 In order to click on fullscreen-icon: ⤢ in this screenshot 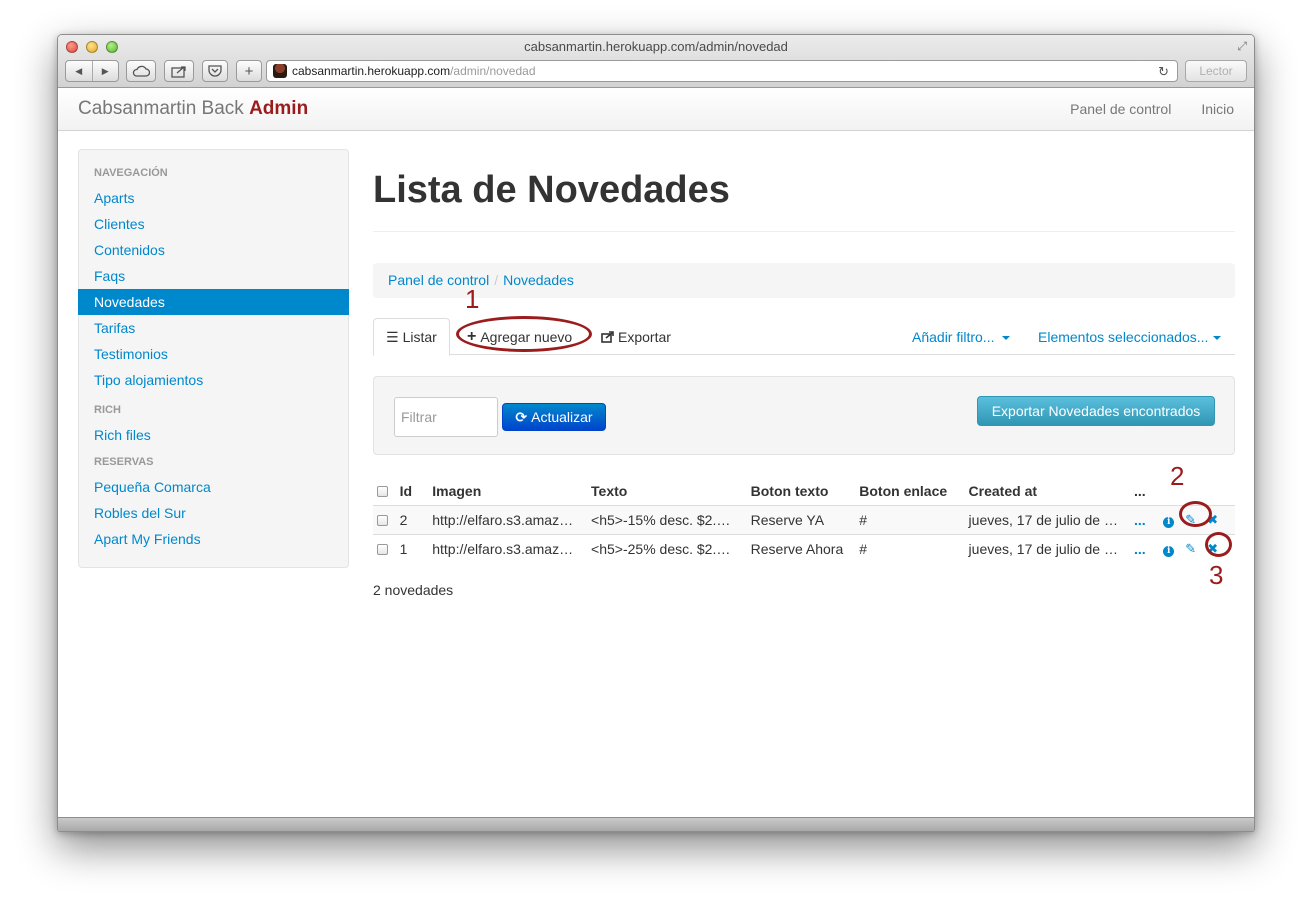, I will do `click(1242, 46)`.